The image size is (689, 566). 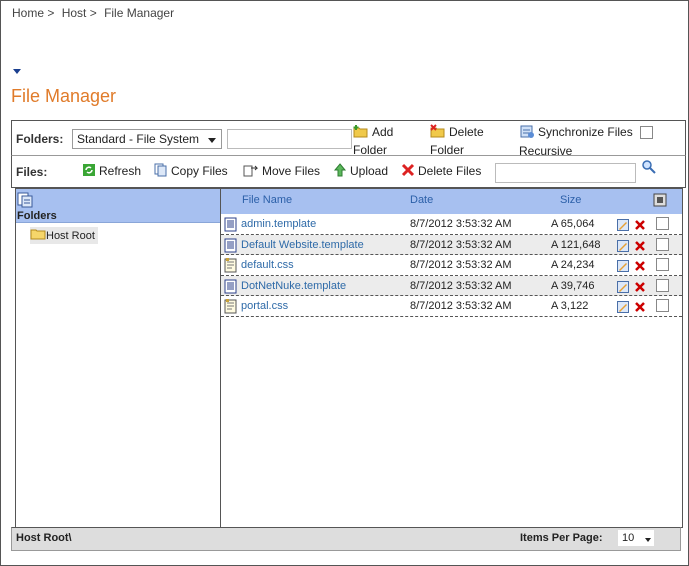 I want to click on copy-files-icon, so click(x=161, y=172).